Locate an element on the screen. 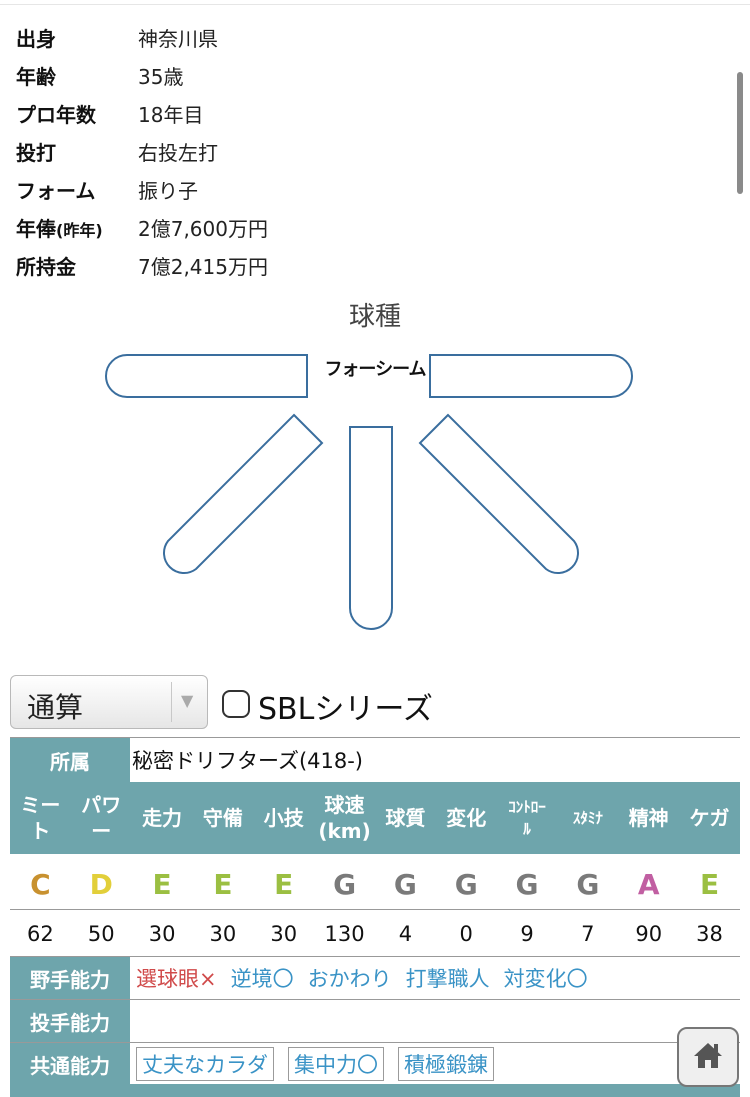  profile-value: 振り子 is located at coordinates (168, 190).